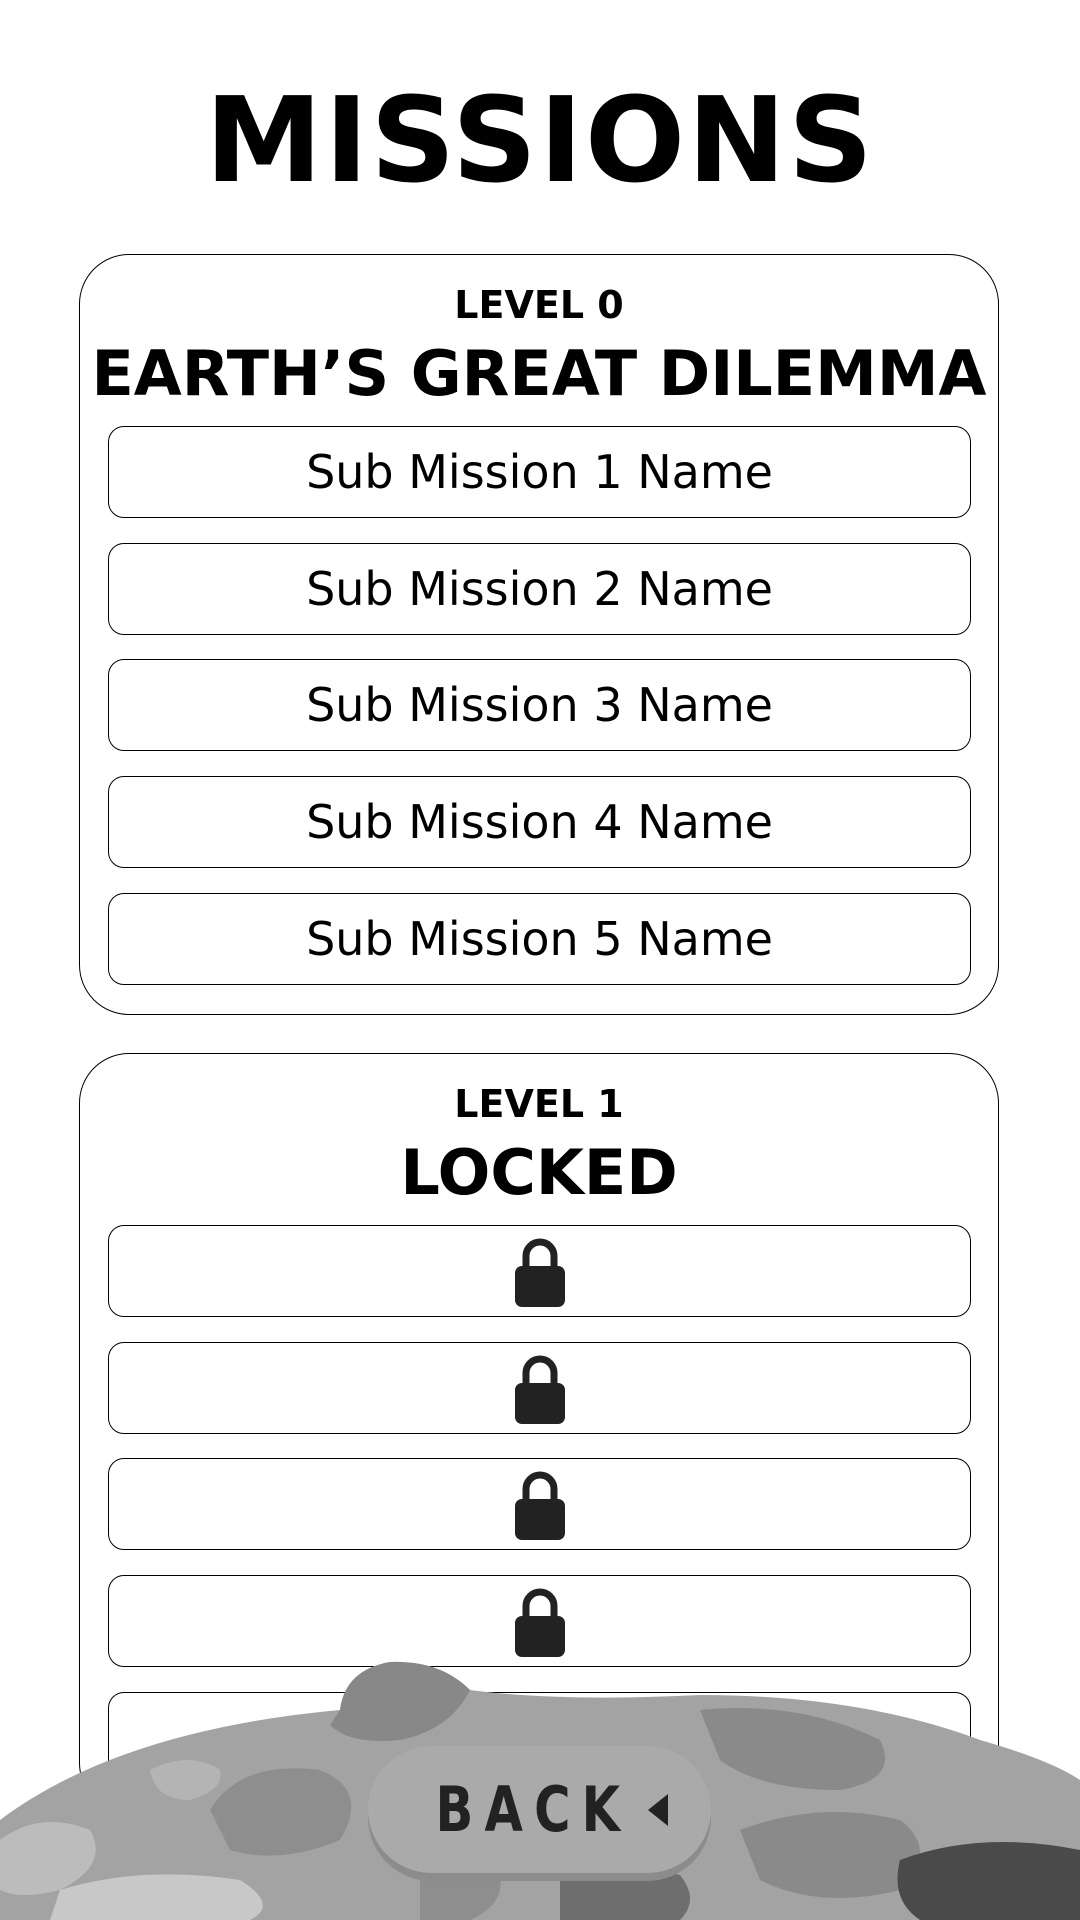  I want to click on back-button: BACK, so click(539, 1809).